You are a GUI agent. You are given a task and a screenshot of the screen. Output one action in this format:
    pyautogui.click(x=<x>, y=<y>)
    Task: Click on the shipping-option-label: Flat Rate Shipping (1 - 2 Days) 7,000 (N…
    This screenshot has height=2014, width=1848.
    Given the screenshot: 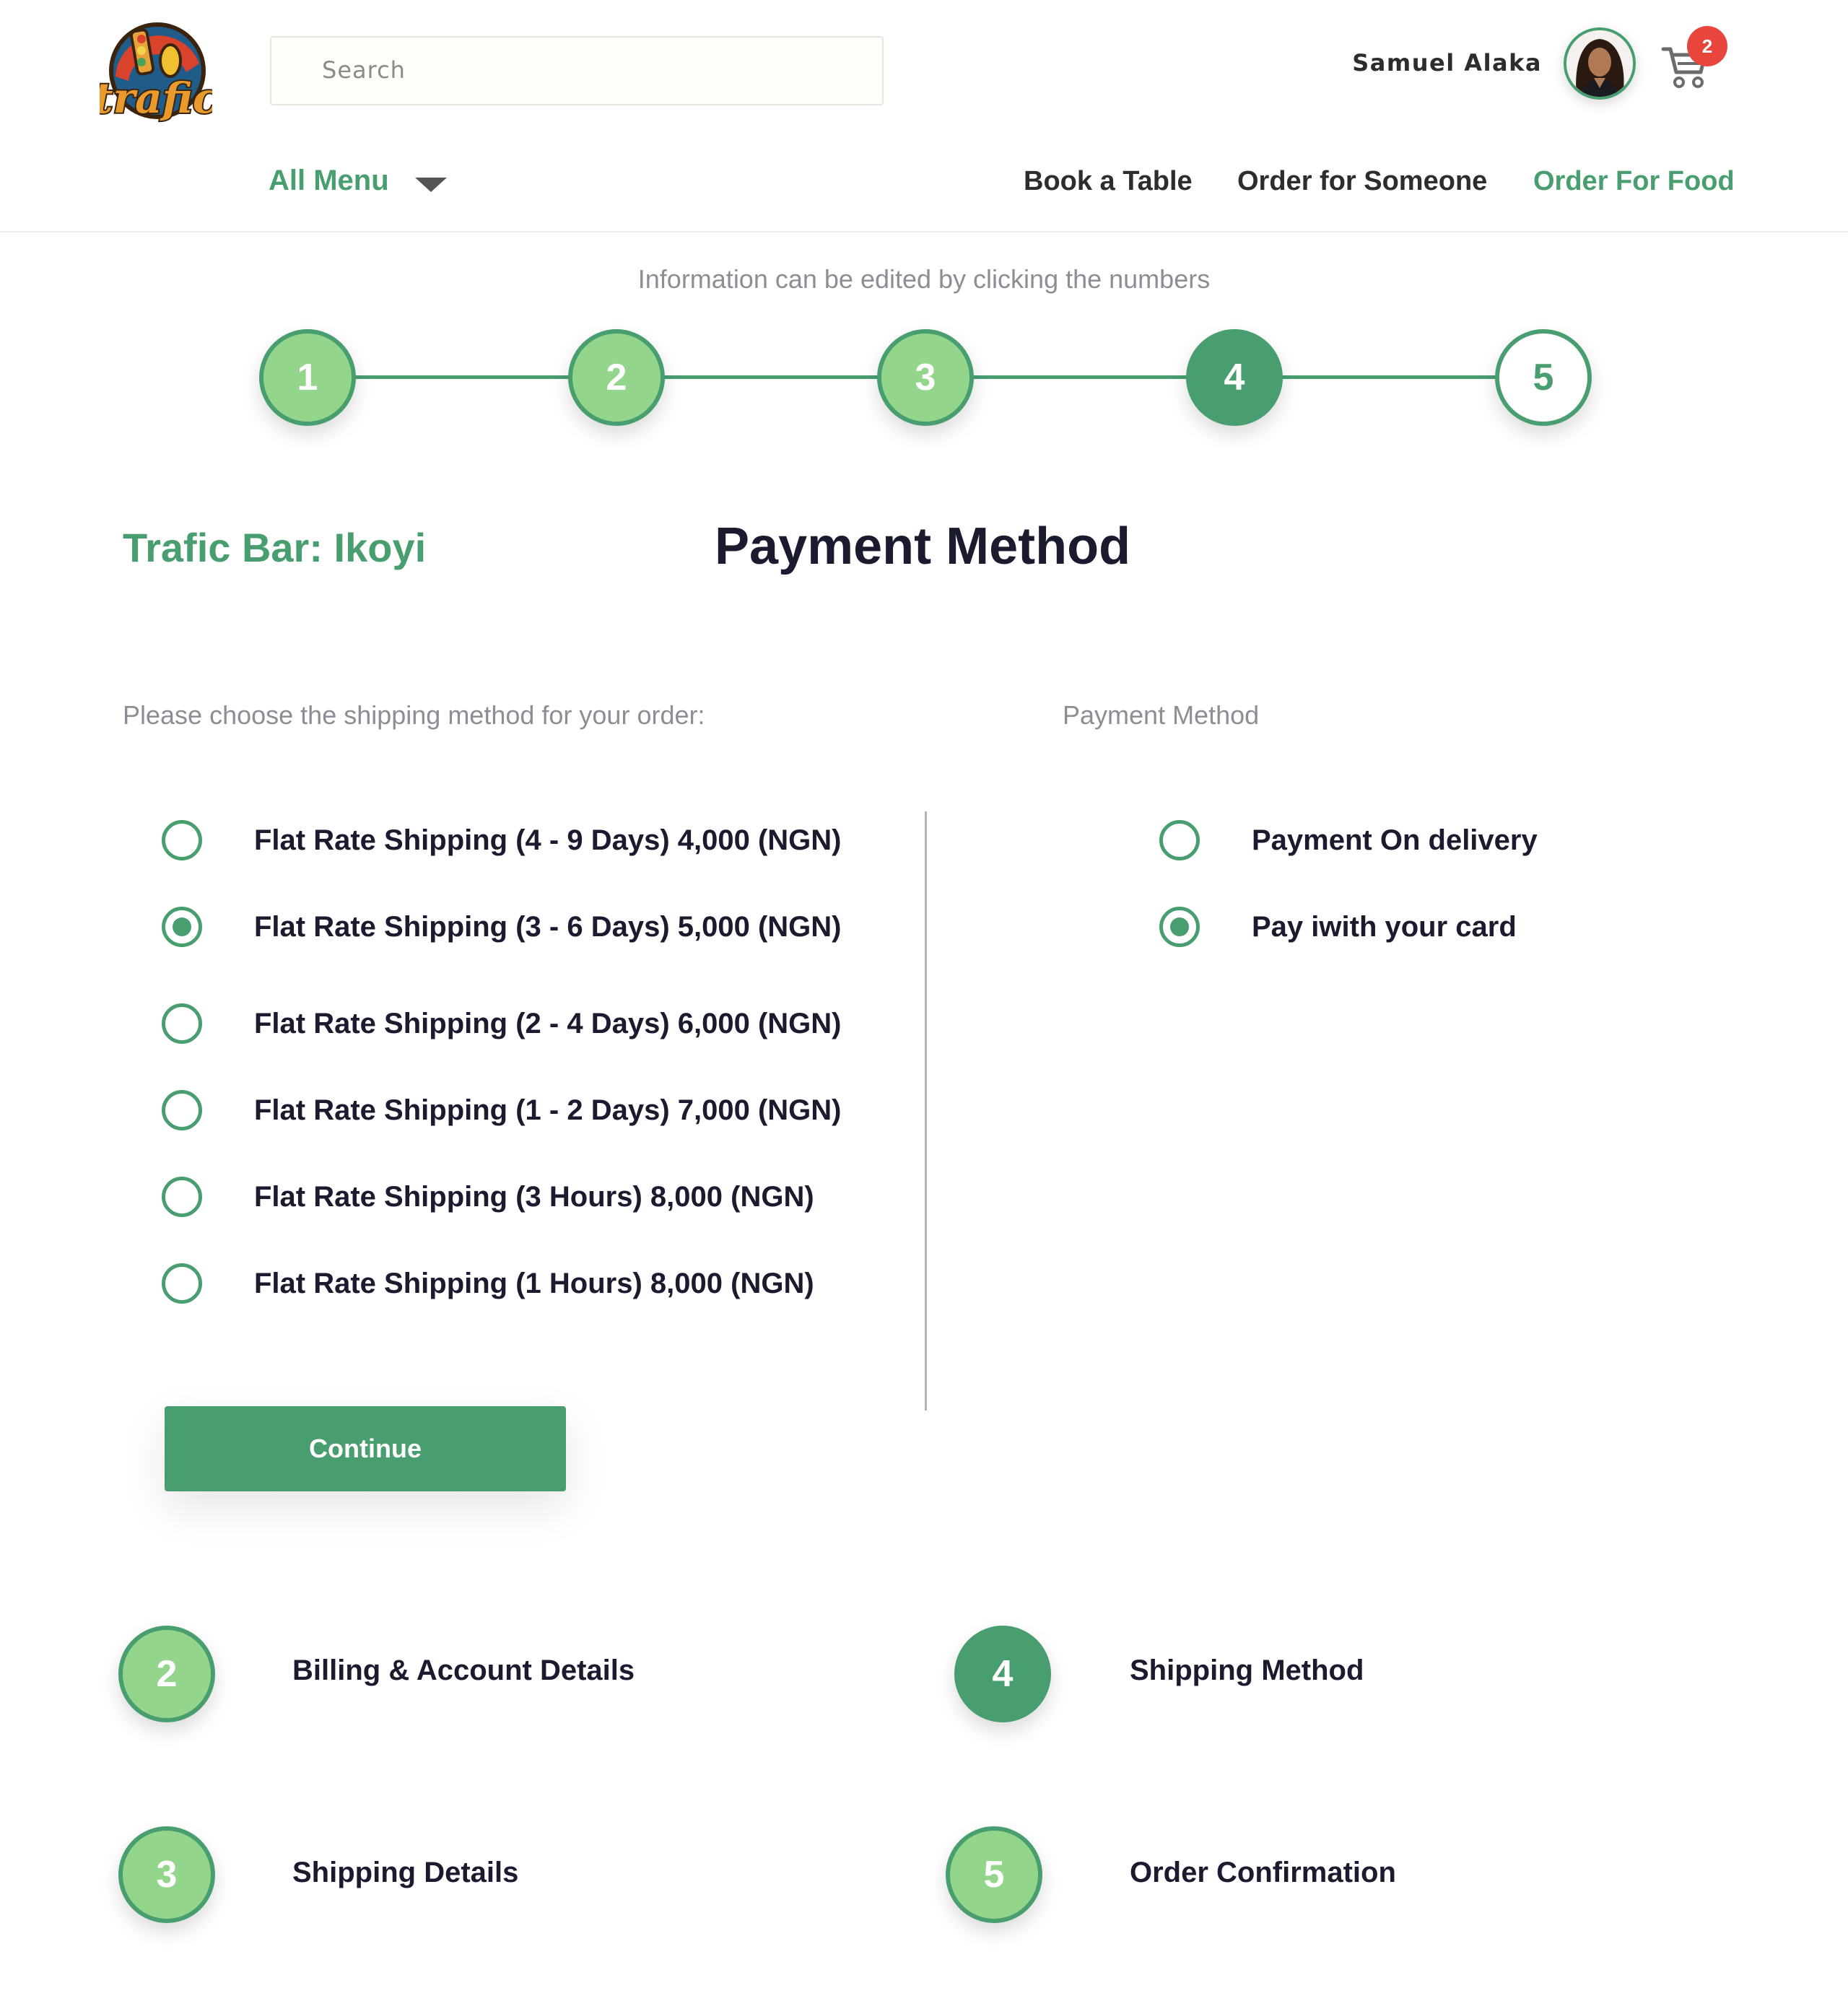 What is the action you would take?
    pyautogui.click(x=548, y=1110)
    